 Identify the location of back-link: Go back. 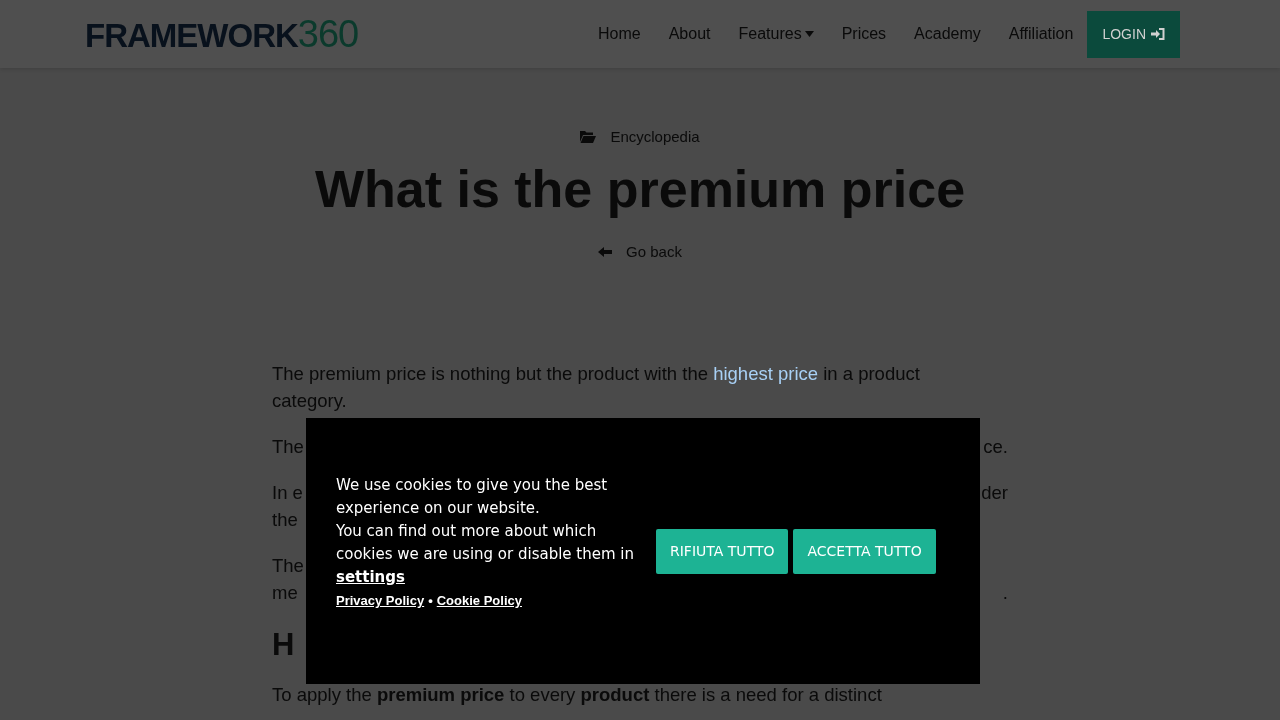
(654, 251).